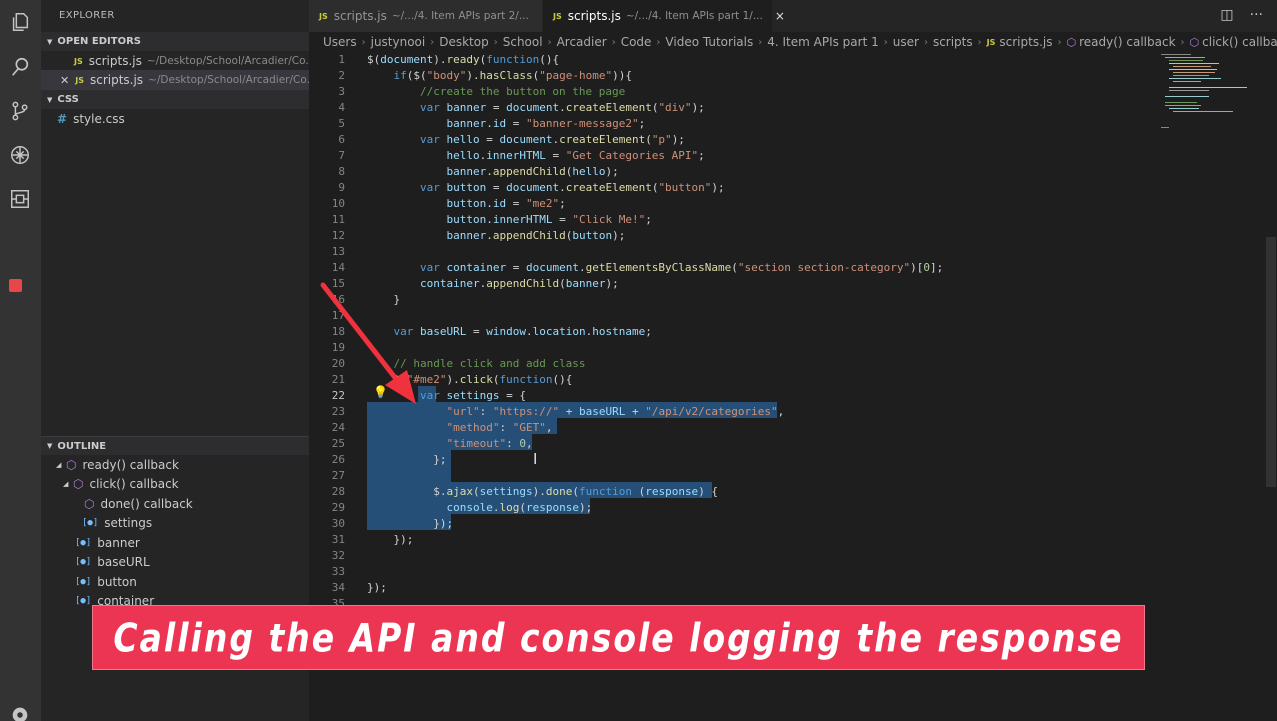  I want to click on code-line: if($("body").hasClass("page-home")){, so click(512, 75).